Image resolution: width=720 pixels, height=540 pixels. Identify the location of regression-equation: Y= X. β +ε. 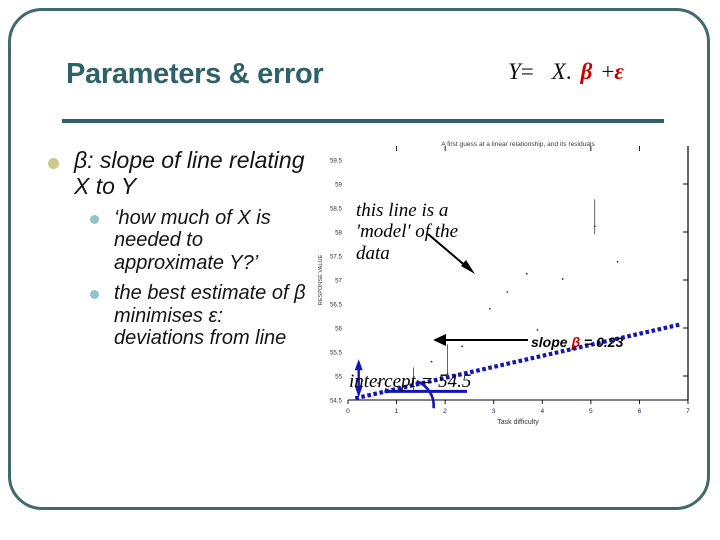
(566, 72).